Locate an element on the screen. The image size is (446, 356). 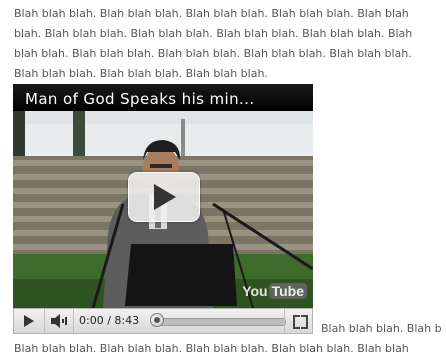
big-play-button is located at coordinates (164, 197).